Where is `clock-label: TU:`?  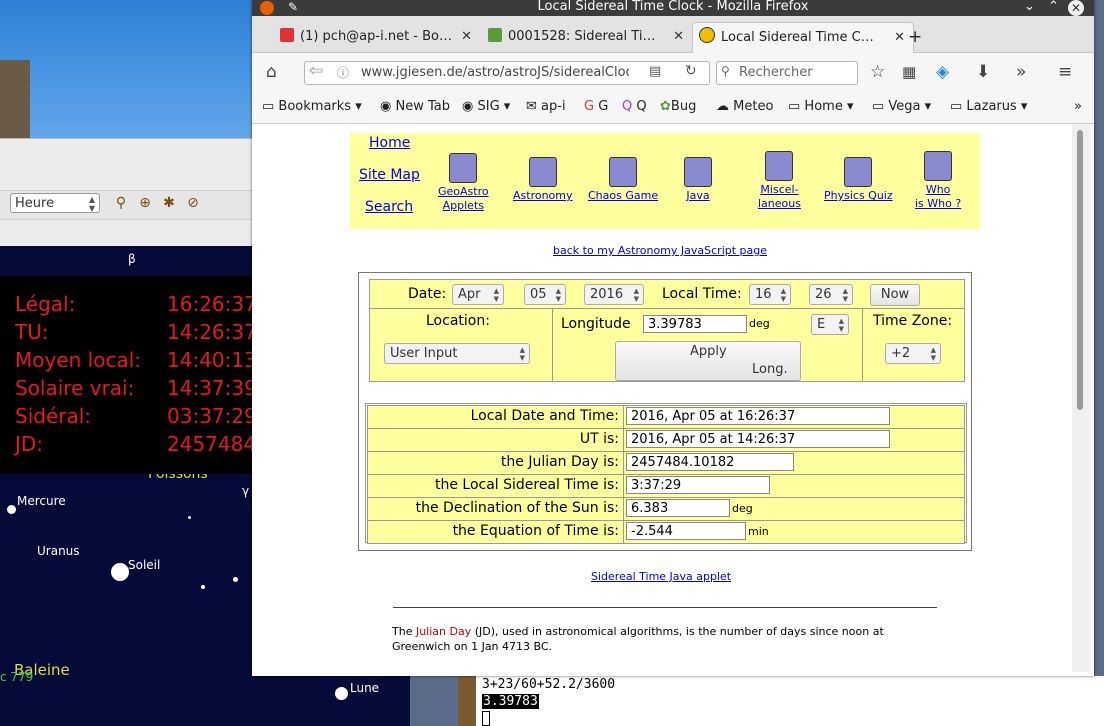
clock-label: TU: is located at coordinates (32, 332).